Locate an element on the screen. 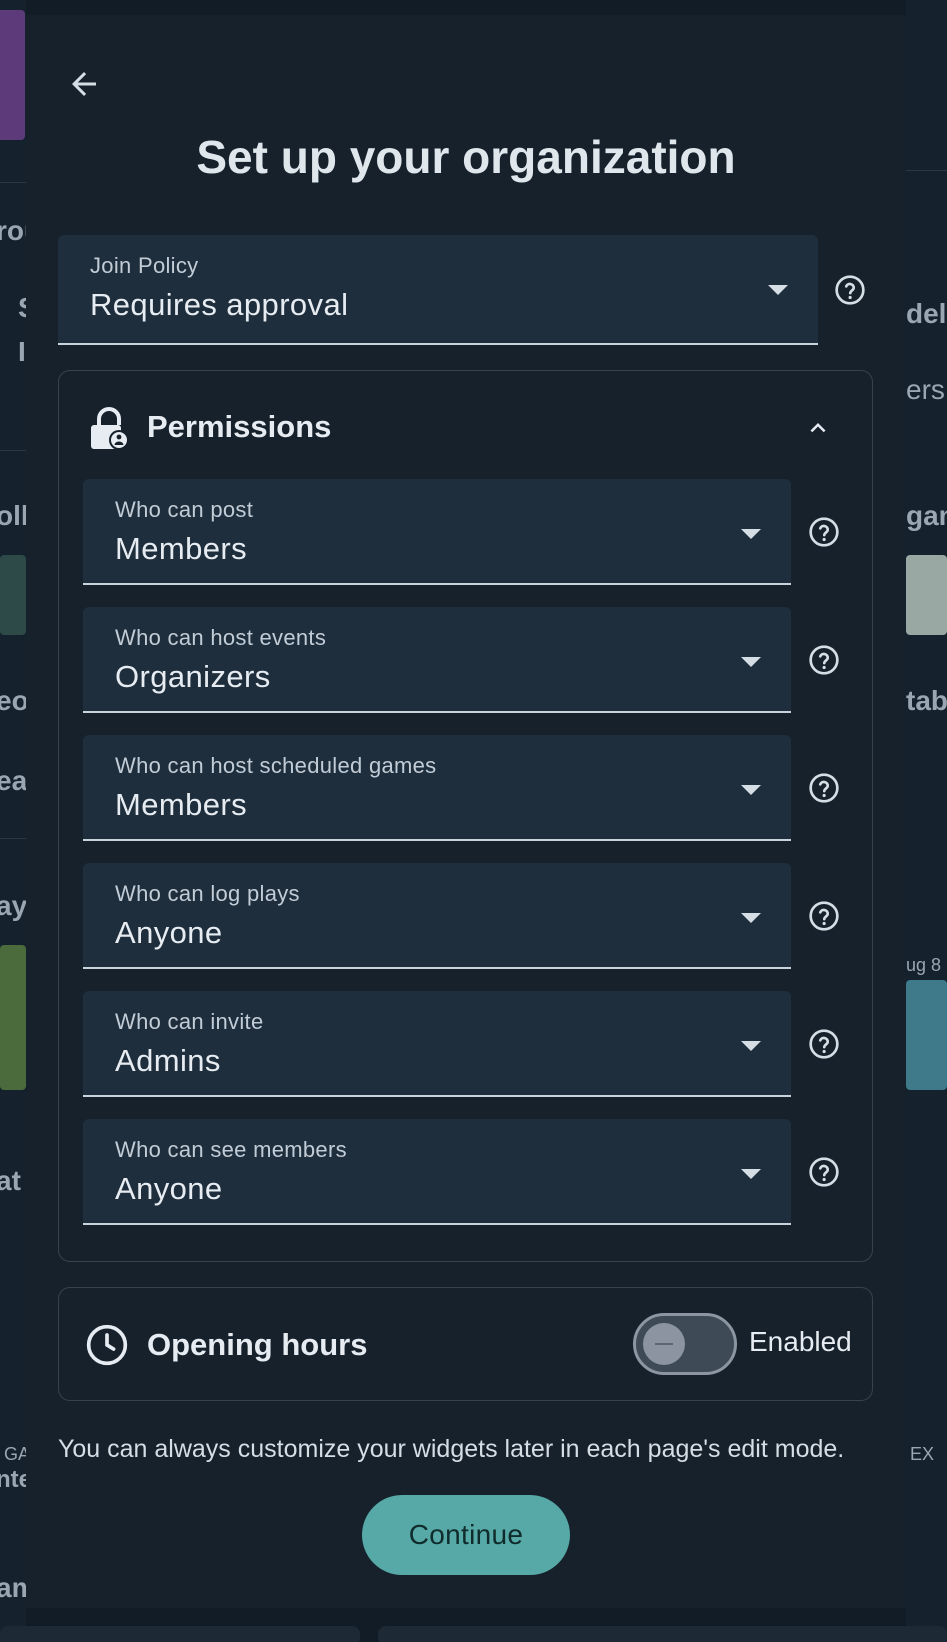 The image size is (947, 1642). who-can-see-members-select: Who can see members Anyone is located at coordinates (437, 1172).